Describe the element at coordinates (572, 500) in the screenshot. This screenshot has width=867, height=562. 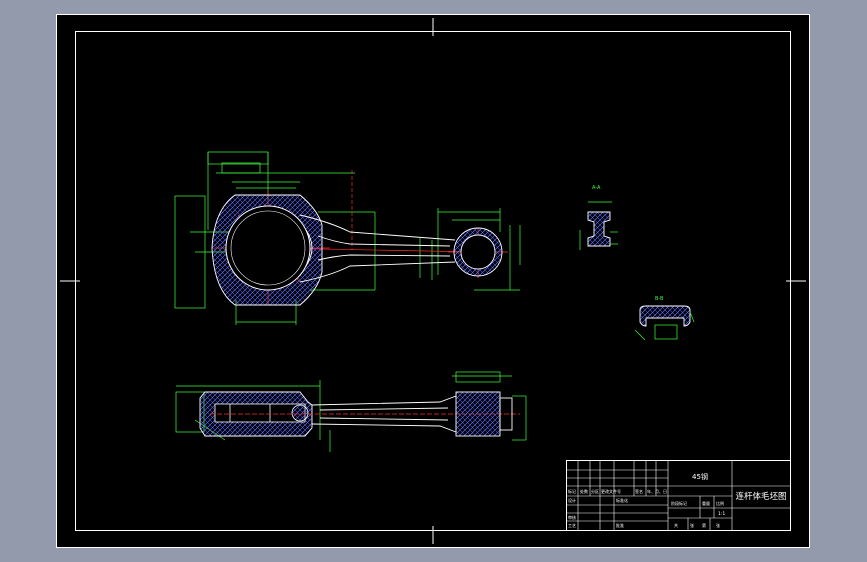
I see `tb-role-design: 设计` at that location.